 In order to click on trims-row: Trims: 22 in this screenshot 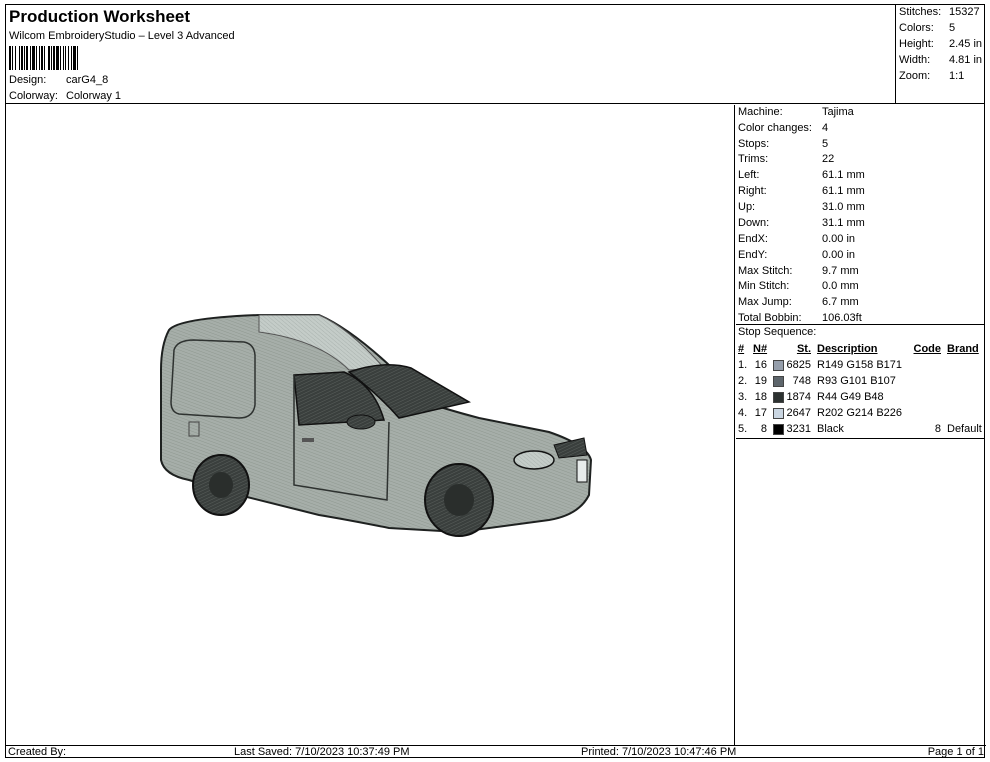, I will do `click(786, 159)`.